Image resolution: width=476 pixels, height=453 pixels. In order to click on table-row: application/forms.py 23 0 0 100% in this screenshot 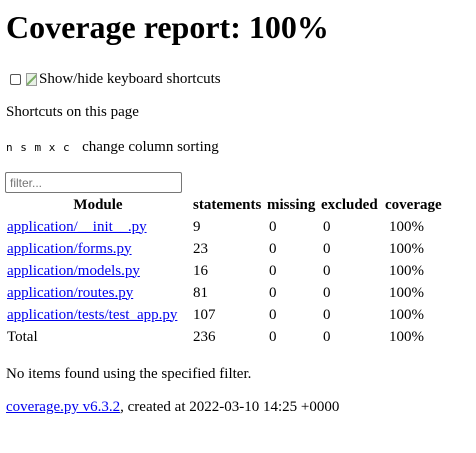, I will do `click(226, 249)`.